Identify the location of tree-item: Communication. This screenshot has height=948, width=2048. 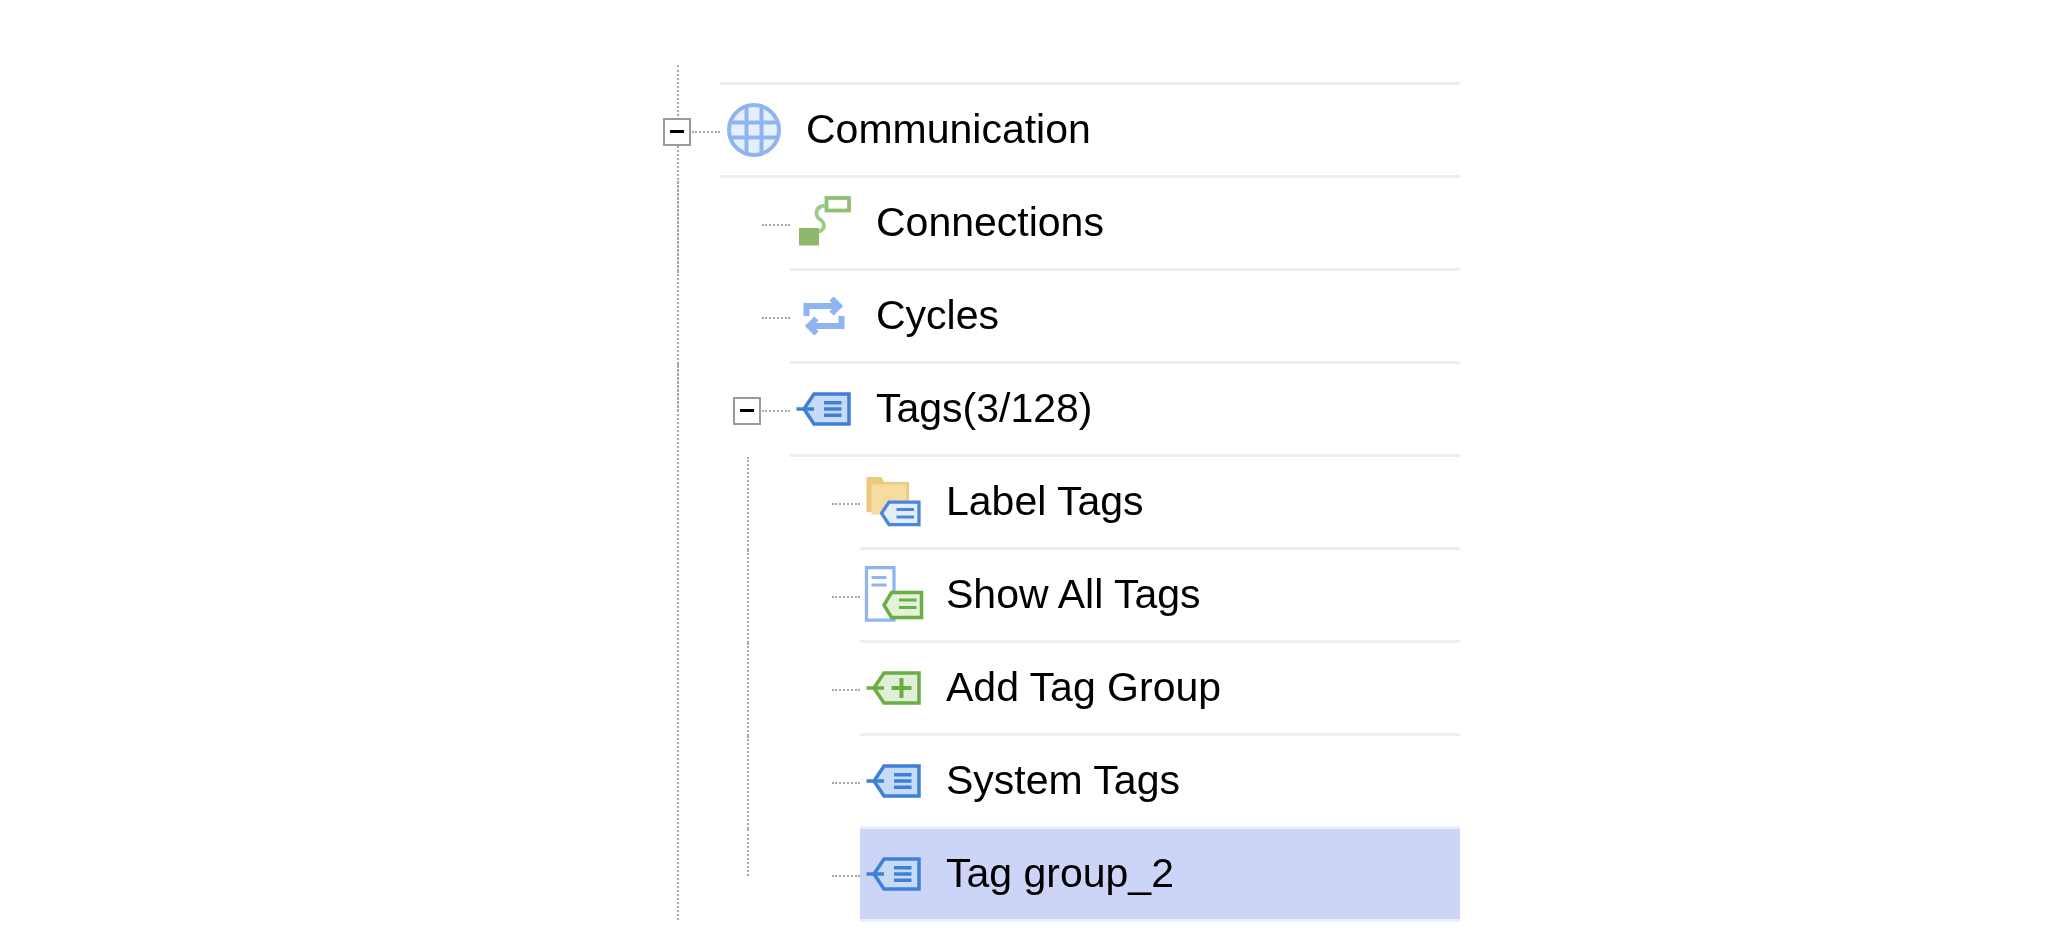
(1090, 131).